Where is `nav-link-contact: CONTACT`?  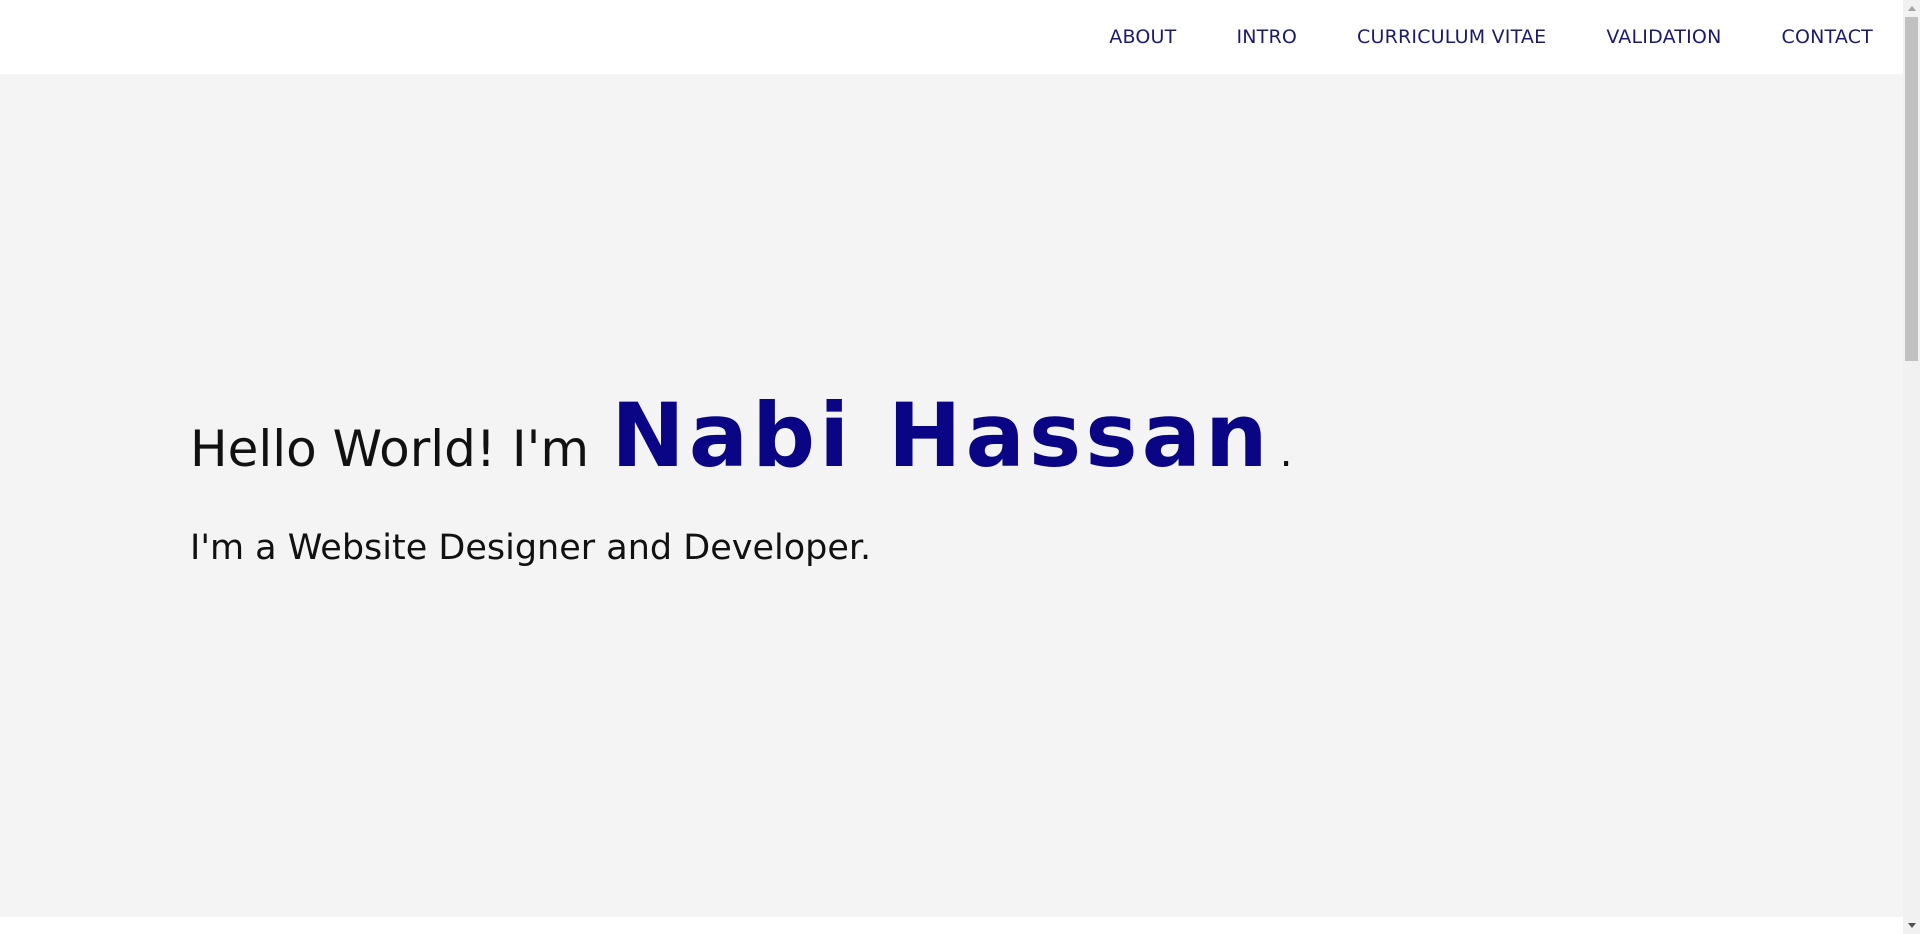
nav-link-contact: CONTACT is located at coordinates (1827, 37).